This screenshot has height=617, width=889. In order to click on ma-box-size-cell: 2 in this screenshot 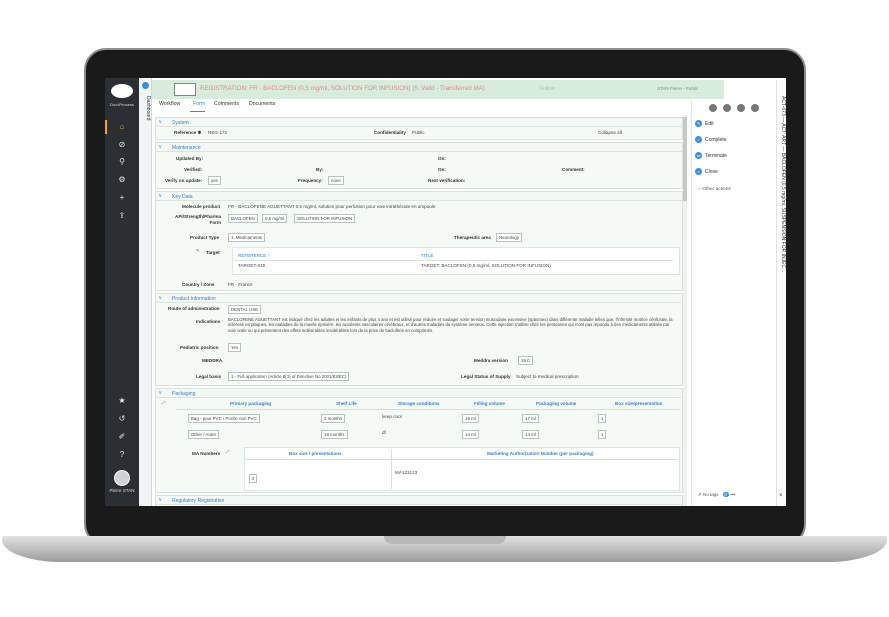, I will do `click(253, 478)`.